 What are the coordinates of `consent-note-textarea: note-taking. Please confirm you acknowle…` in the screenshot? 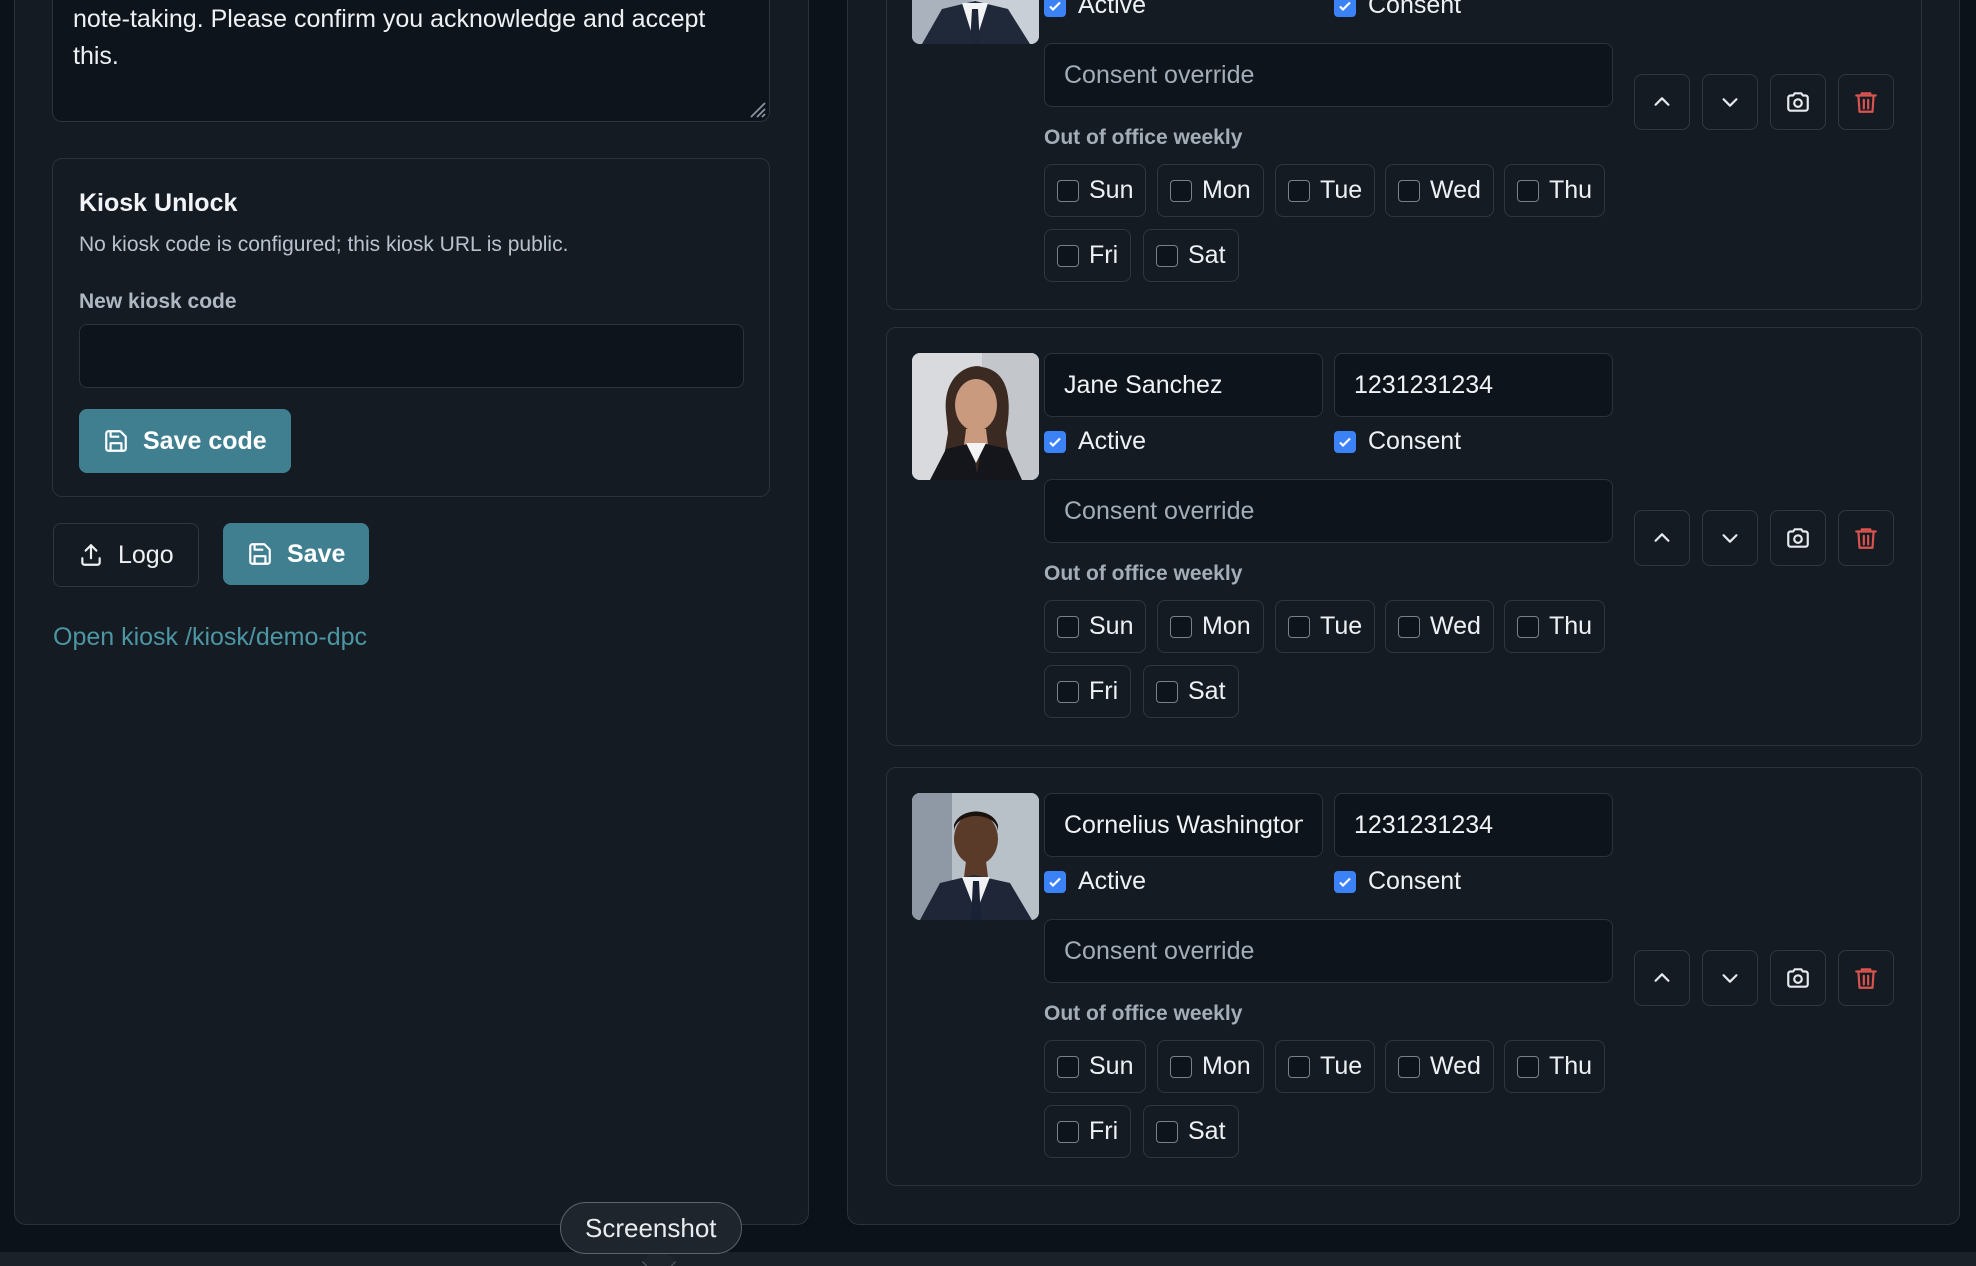 It's located at (411, 61).